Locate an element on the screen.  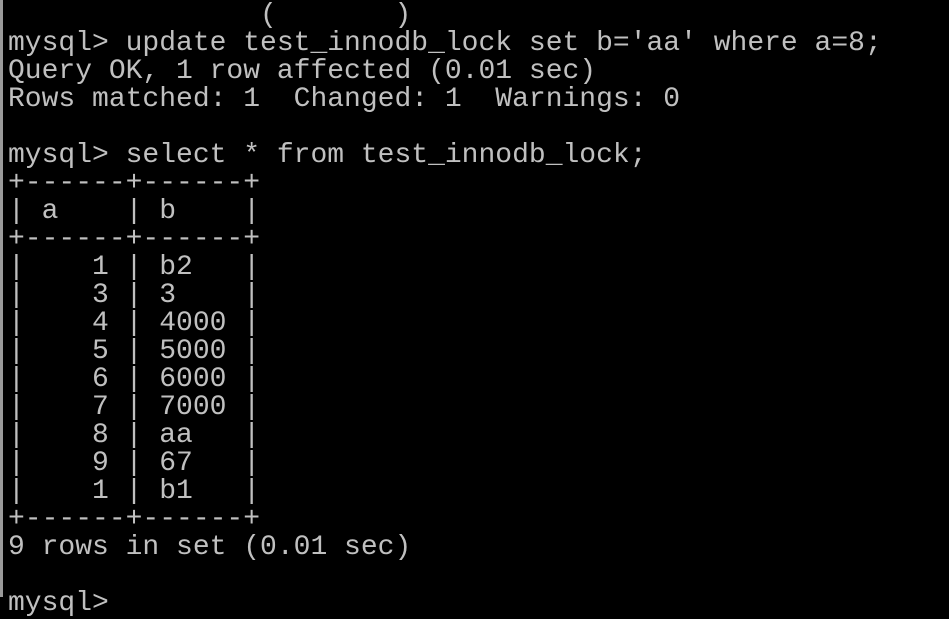
terminal-line: Rows matched: 1 Changed: 1 Warnings: 0 is located at coordinates (344, 99).